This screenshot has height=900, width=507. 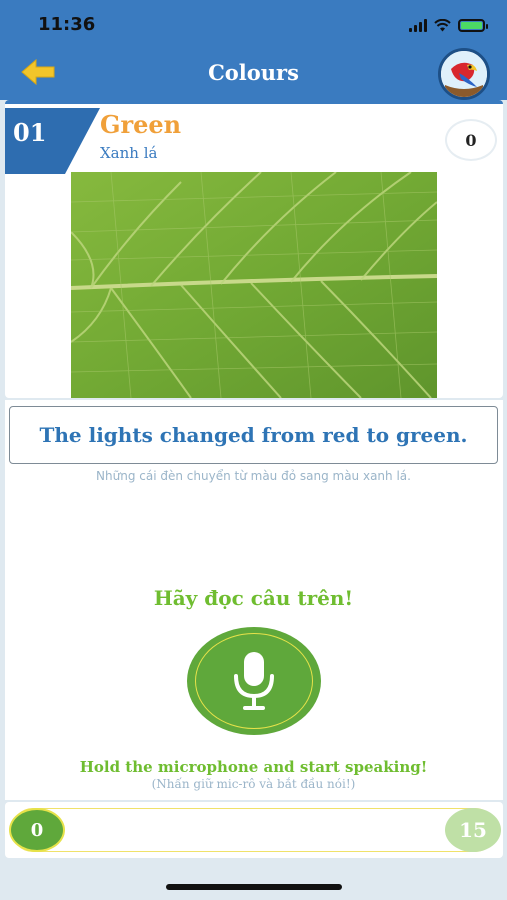 What do you see at coordinates (473, 830) in the screenshot?
I see `progress-total: 15` at bounding box center [473, 830].